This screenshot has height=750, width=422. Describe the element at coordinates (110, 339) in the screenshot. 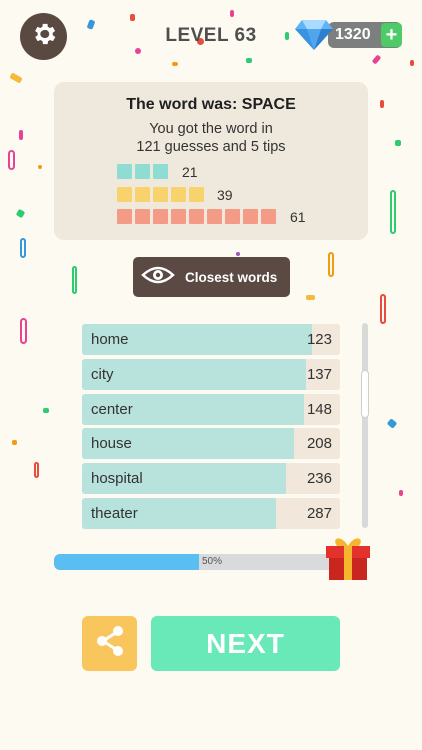

I see `word-text: home` at that location.